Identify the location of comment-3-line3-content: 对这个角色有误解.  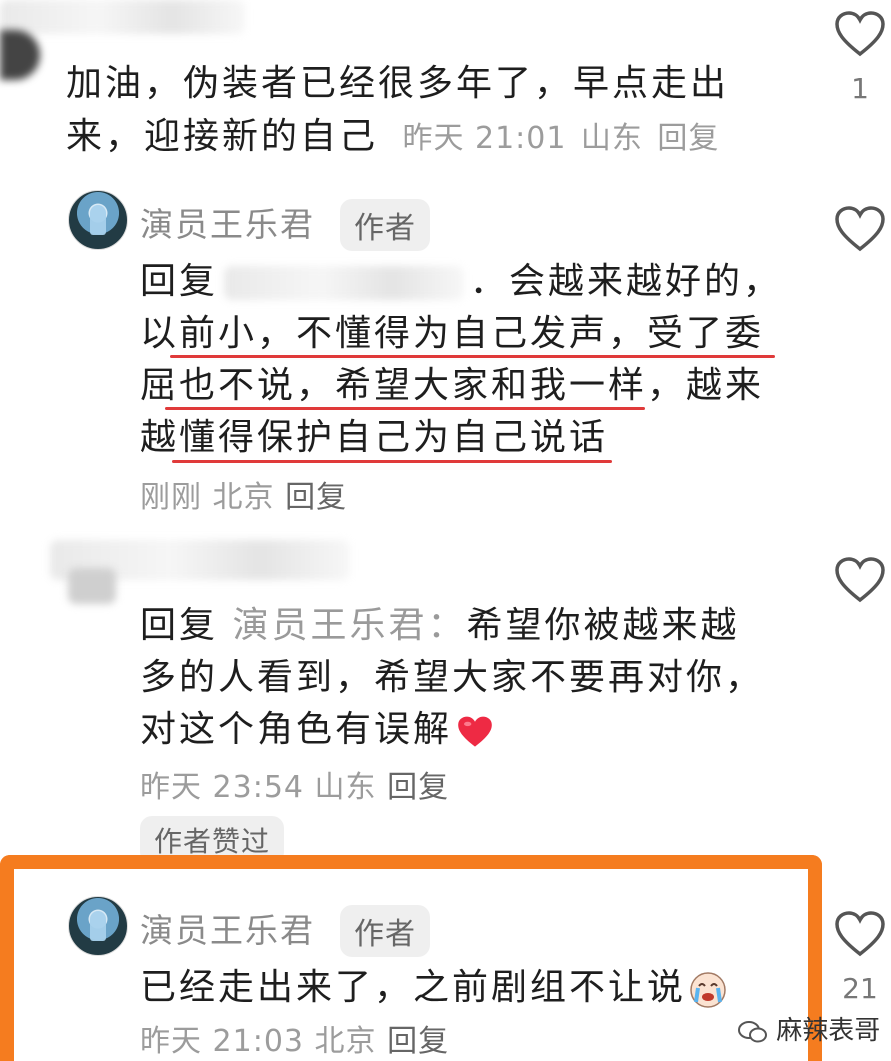
(296, 729).